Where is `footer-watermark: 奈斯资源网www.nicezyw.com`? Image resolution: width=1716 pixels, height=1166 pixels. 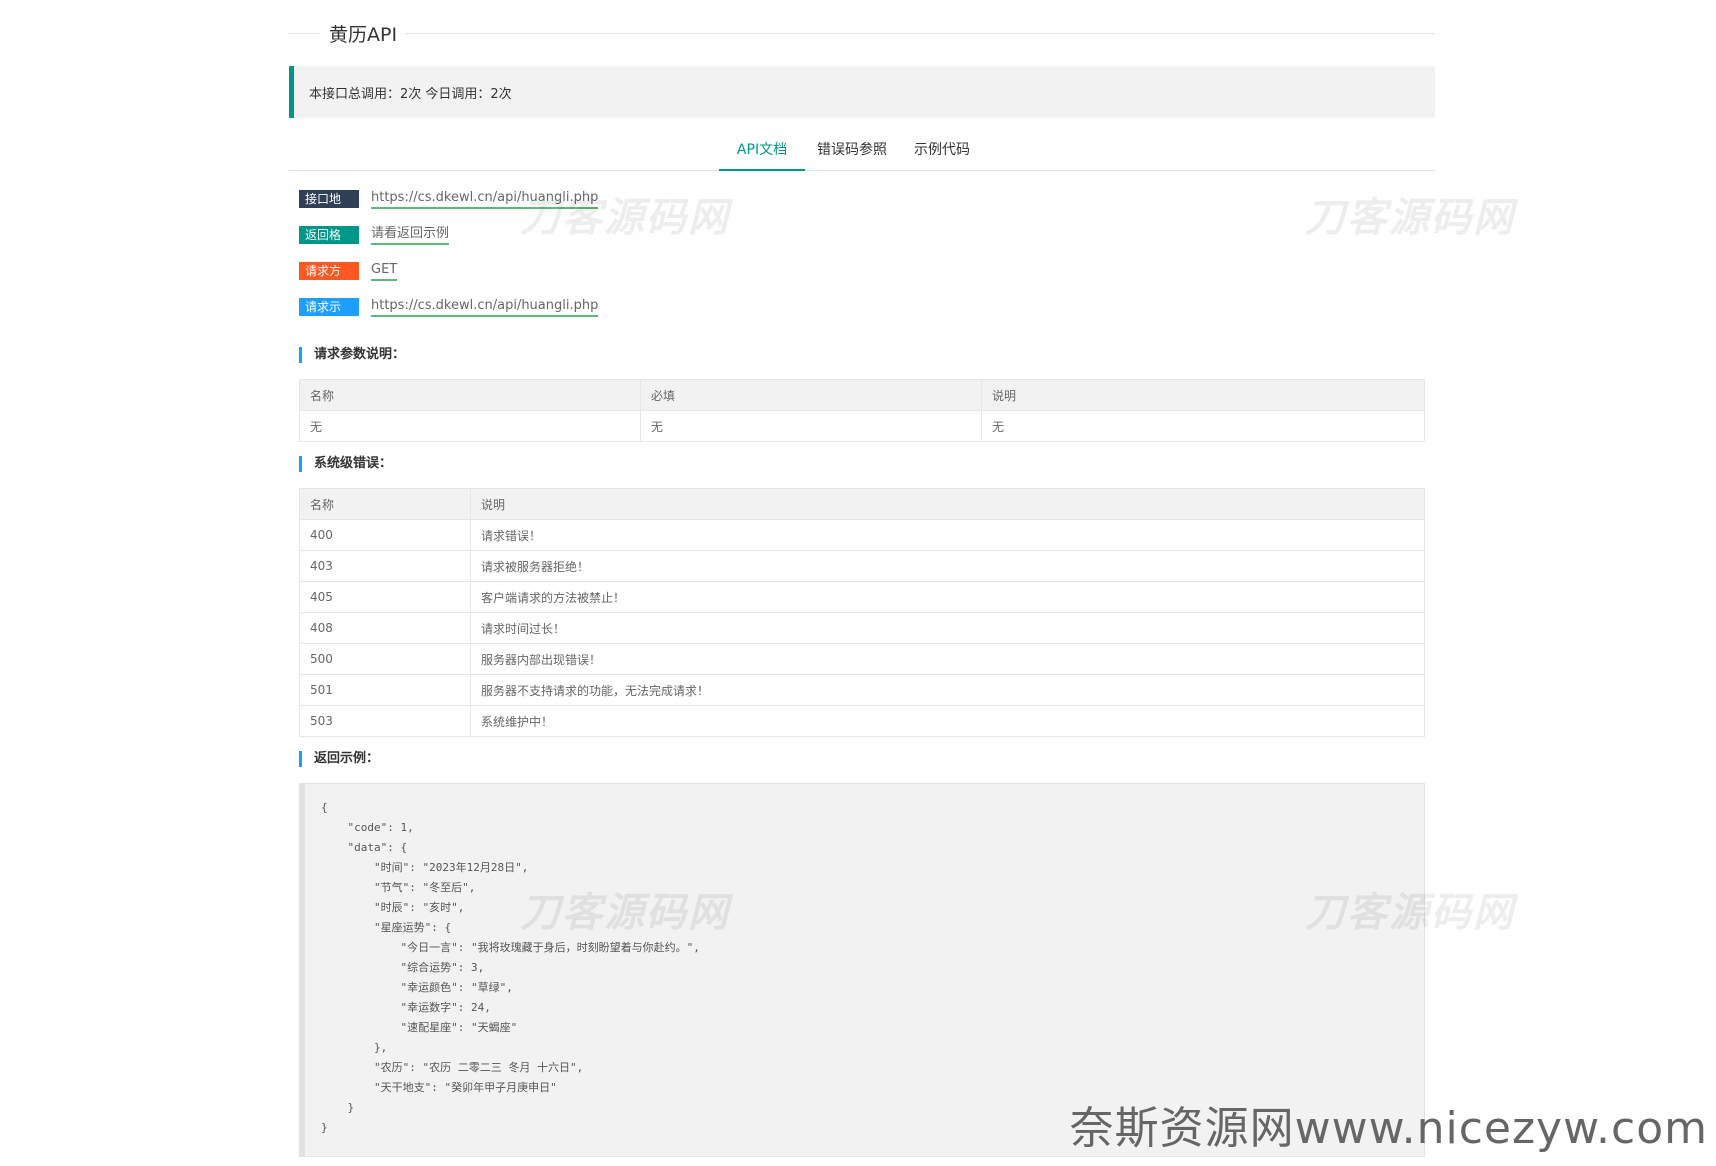
footer-watermark: 奈斯资源网www.nicezyw.com is located at coordinates (1388, 1128).